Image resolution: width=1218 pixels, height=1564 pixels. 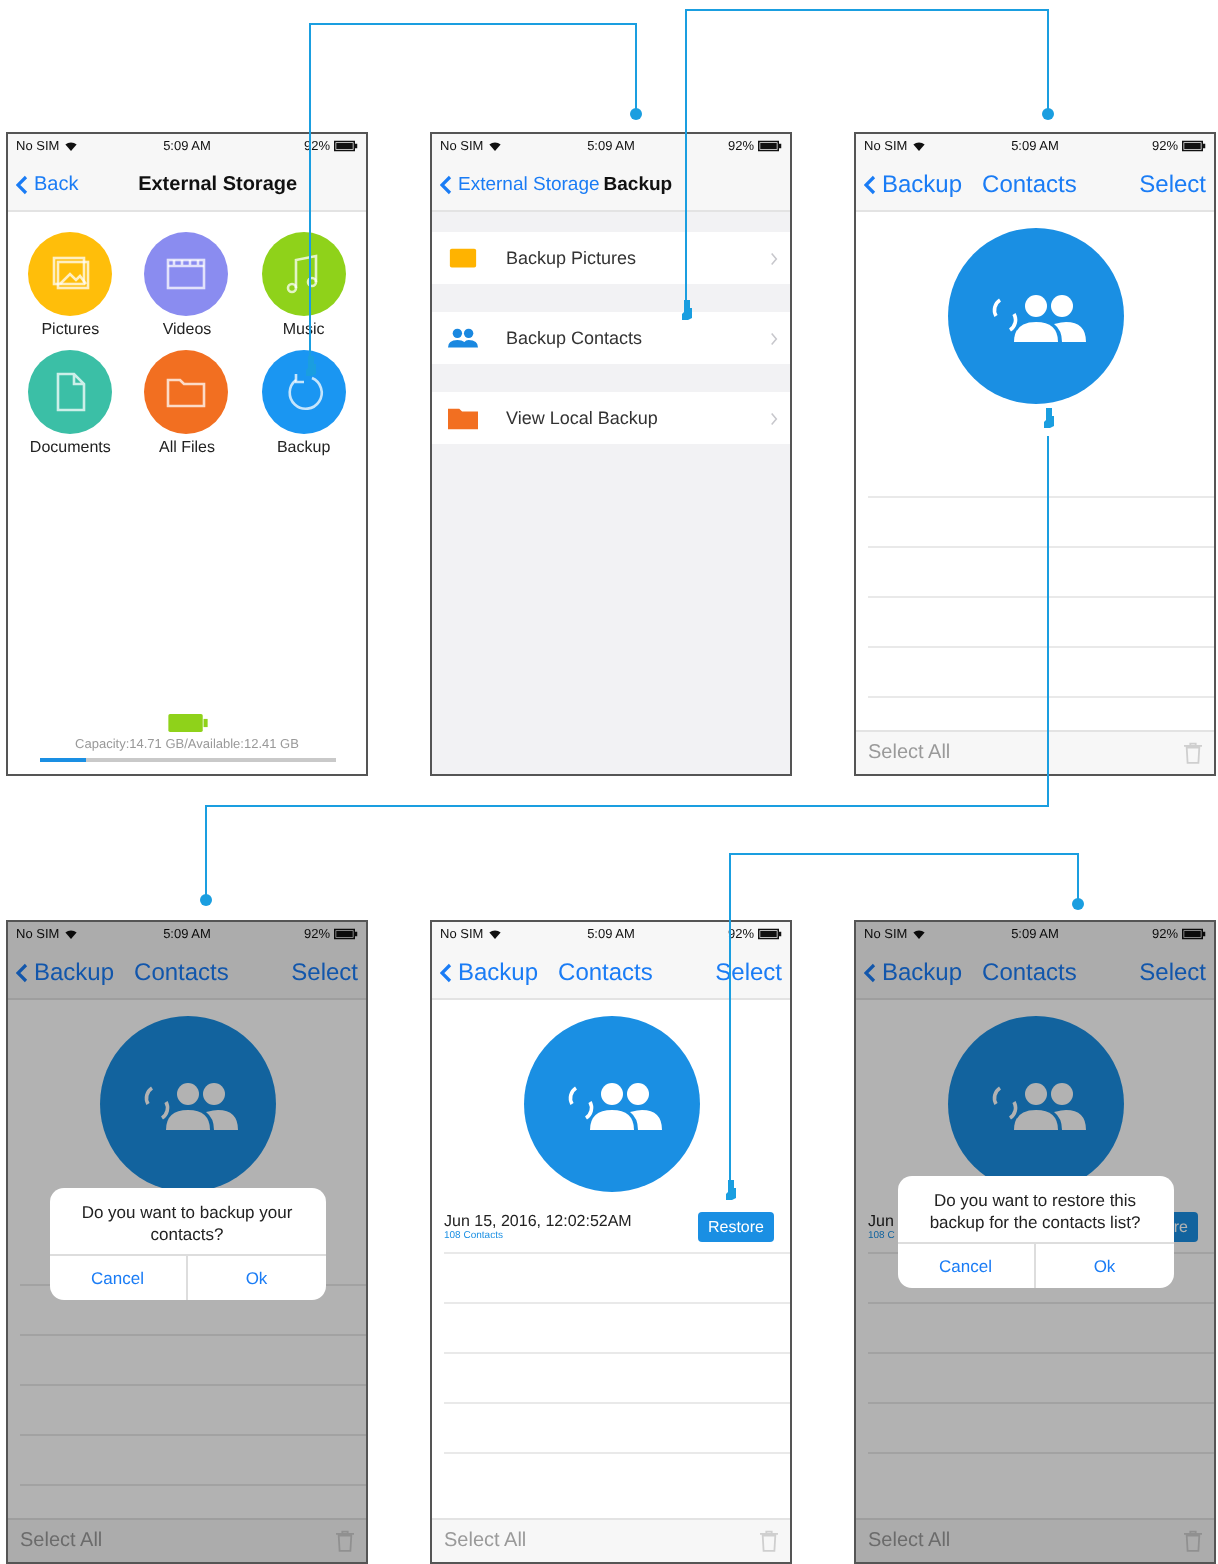 I want to click on backup-date: Jun 15, 2016, 12:02:52AM, so click(x=538, y=1220).